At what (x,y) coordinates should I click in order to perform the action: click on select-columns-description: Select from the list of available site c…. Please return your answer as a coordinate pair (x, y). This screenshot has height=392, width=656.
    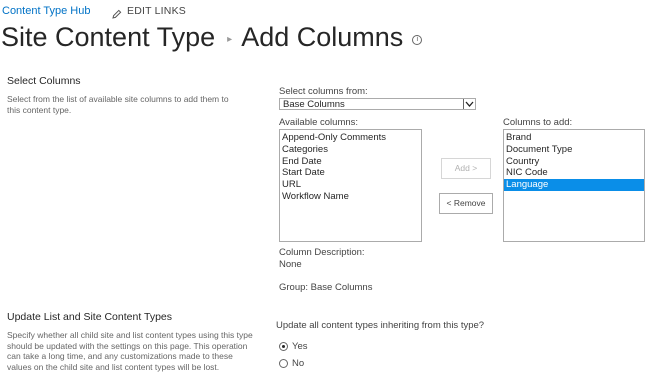
    Looking at the image, I should click on (118, 104).